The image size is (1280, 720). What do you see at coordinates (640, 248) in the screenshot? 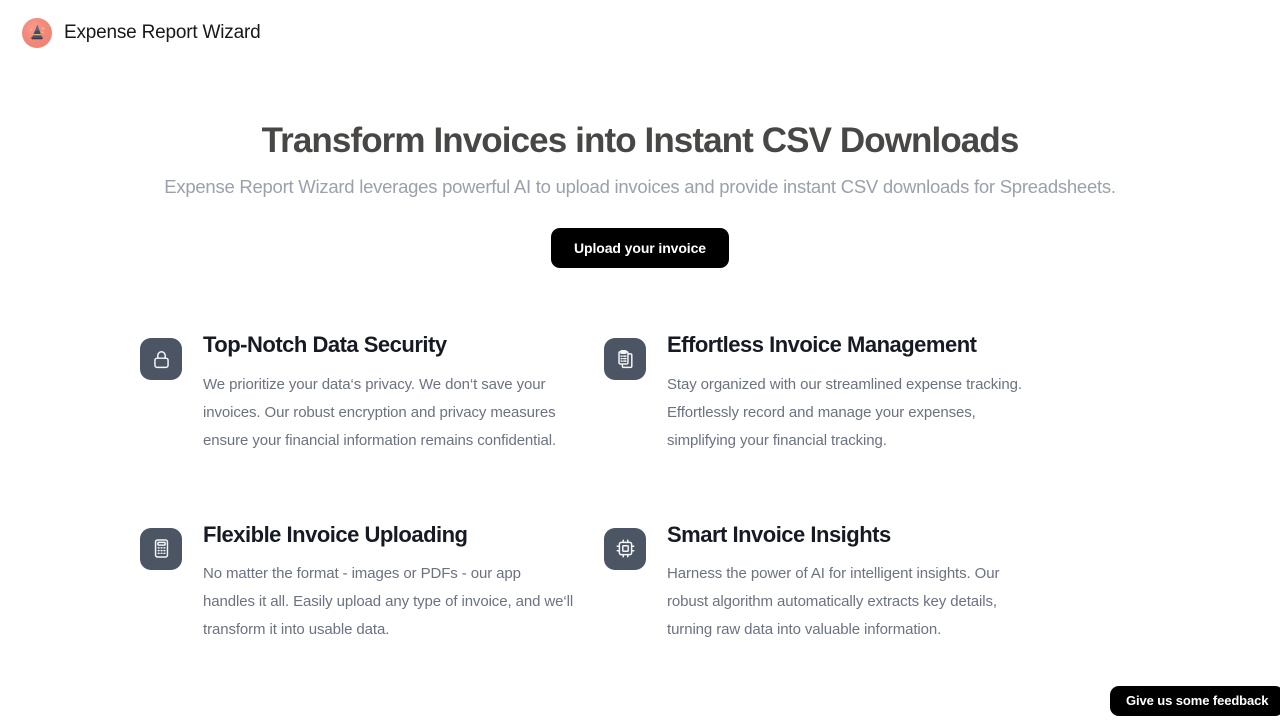
I see `upload-invoice-button: Upload your invoice` at bounding box center [640, 248].